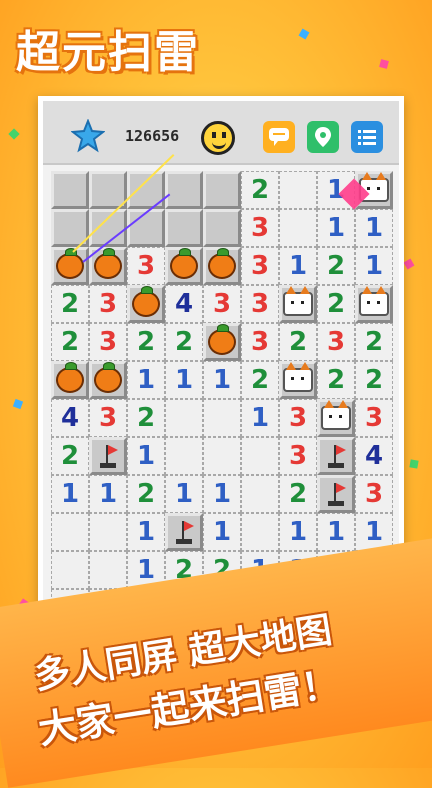  I want to click on map-location-button, so click(323, 137).